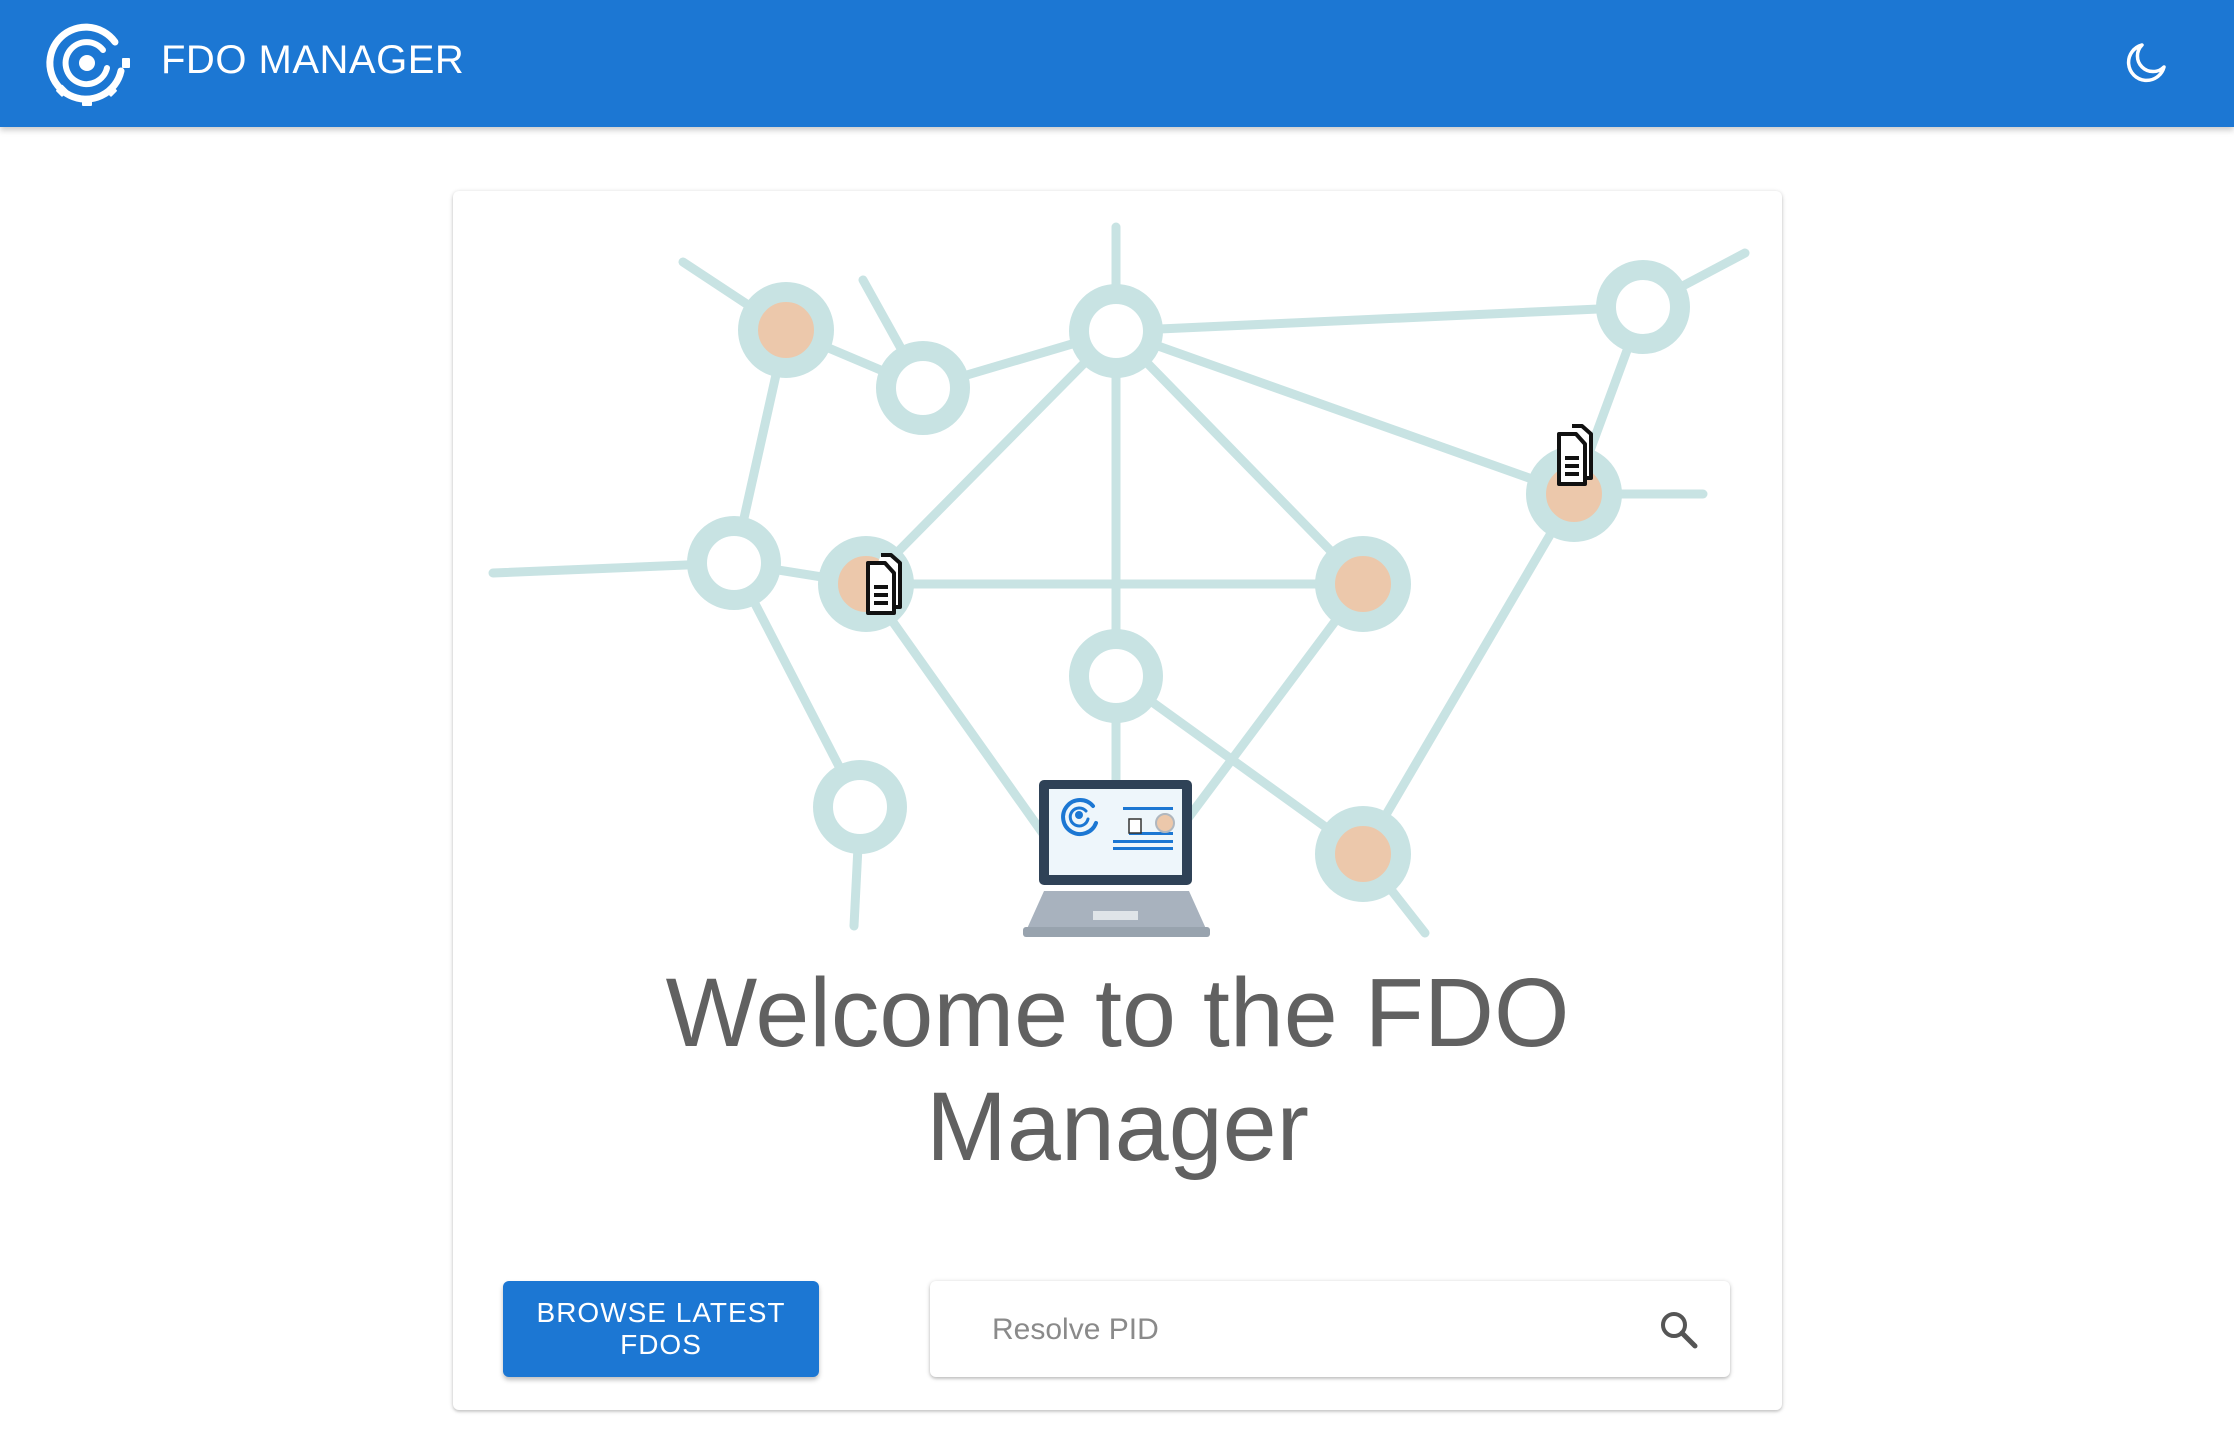 This screenshot has width=2234, height=1432. What do you see at coordinates (1117, 63) in the screenshot?
I see `app-bar: FDO MANAGER` at bounding box center [1117, 63].